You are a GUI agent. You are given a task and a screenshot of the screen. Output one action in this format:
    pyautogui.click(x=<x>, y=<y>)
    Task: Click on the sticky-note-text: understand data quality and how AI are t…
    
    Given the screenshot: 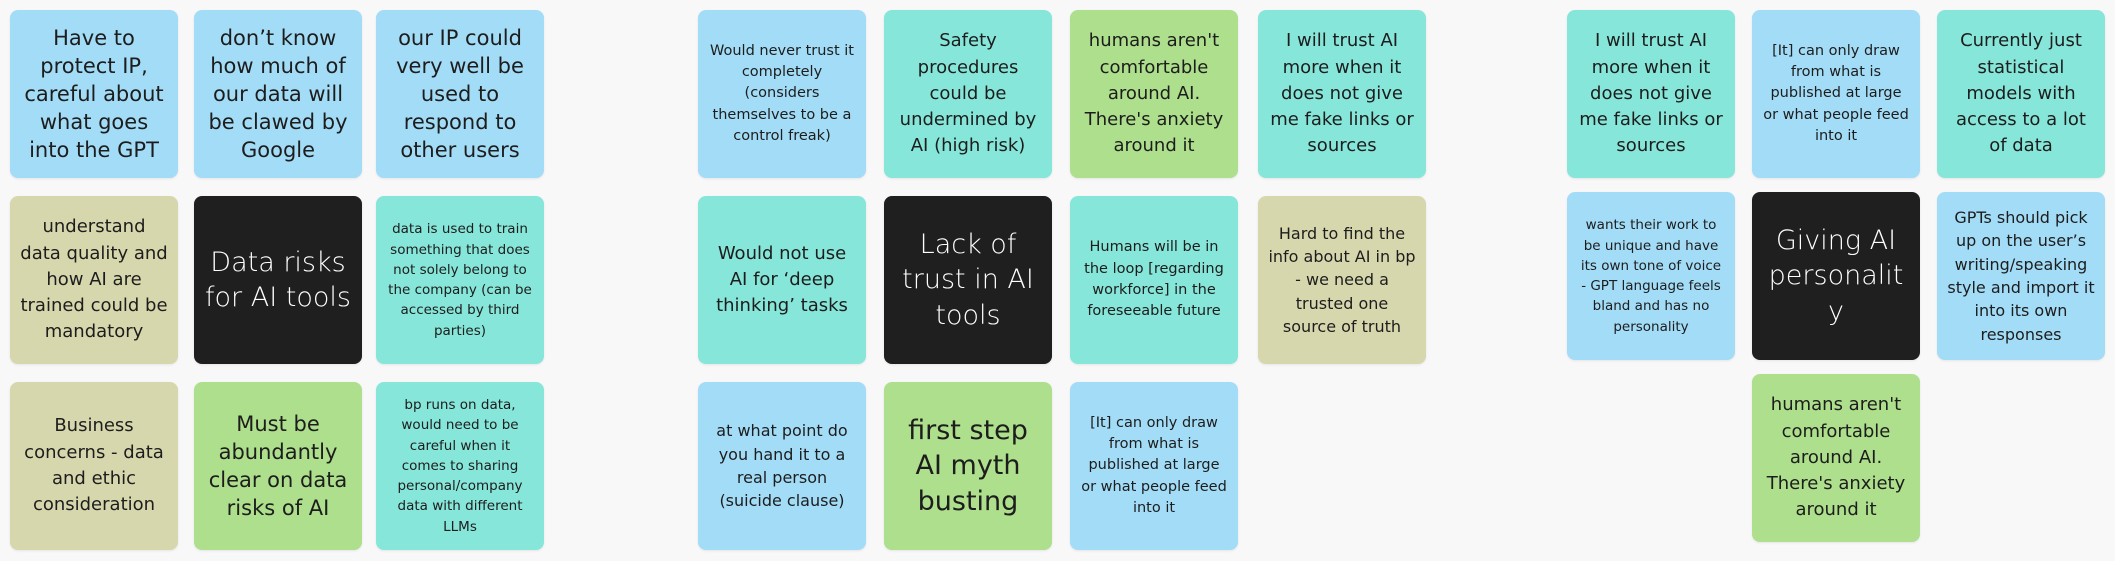 What is the action you would take?
    pyautogui.click(x=94, y=279)
    